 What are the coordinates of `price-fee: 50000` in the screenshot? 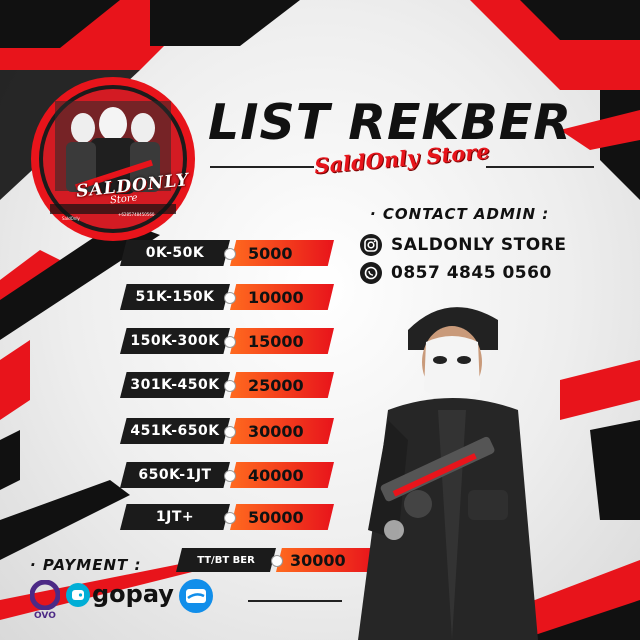 It's located at (282, 517).